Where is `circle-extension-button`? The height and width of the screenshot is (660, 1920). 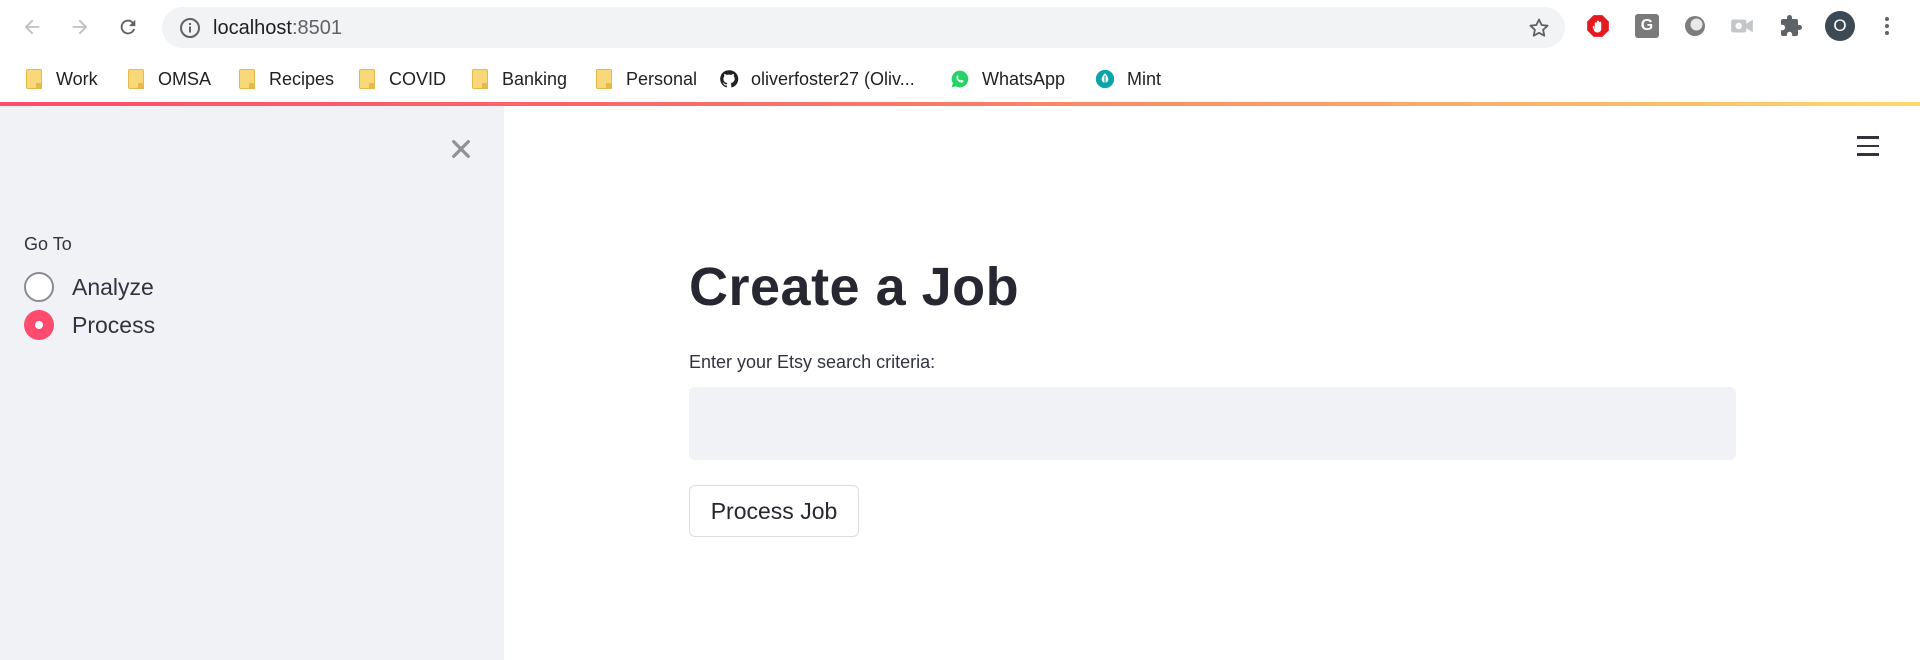 circle-extension-button is located at coordinates (1695, 26).